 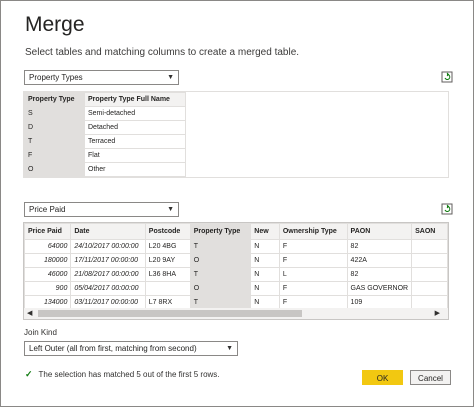 What do you see at coordinates (430, 377) in the screenshot?
I see `cancel-button: Cancel` at bounding box center [430, 377].